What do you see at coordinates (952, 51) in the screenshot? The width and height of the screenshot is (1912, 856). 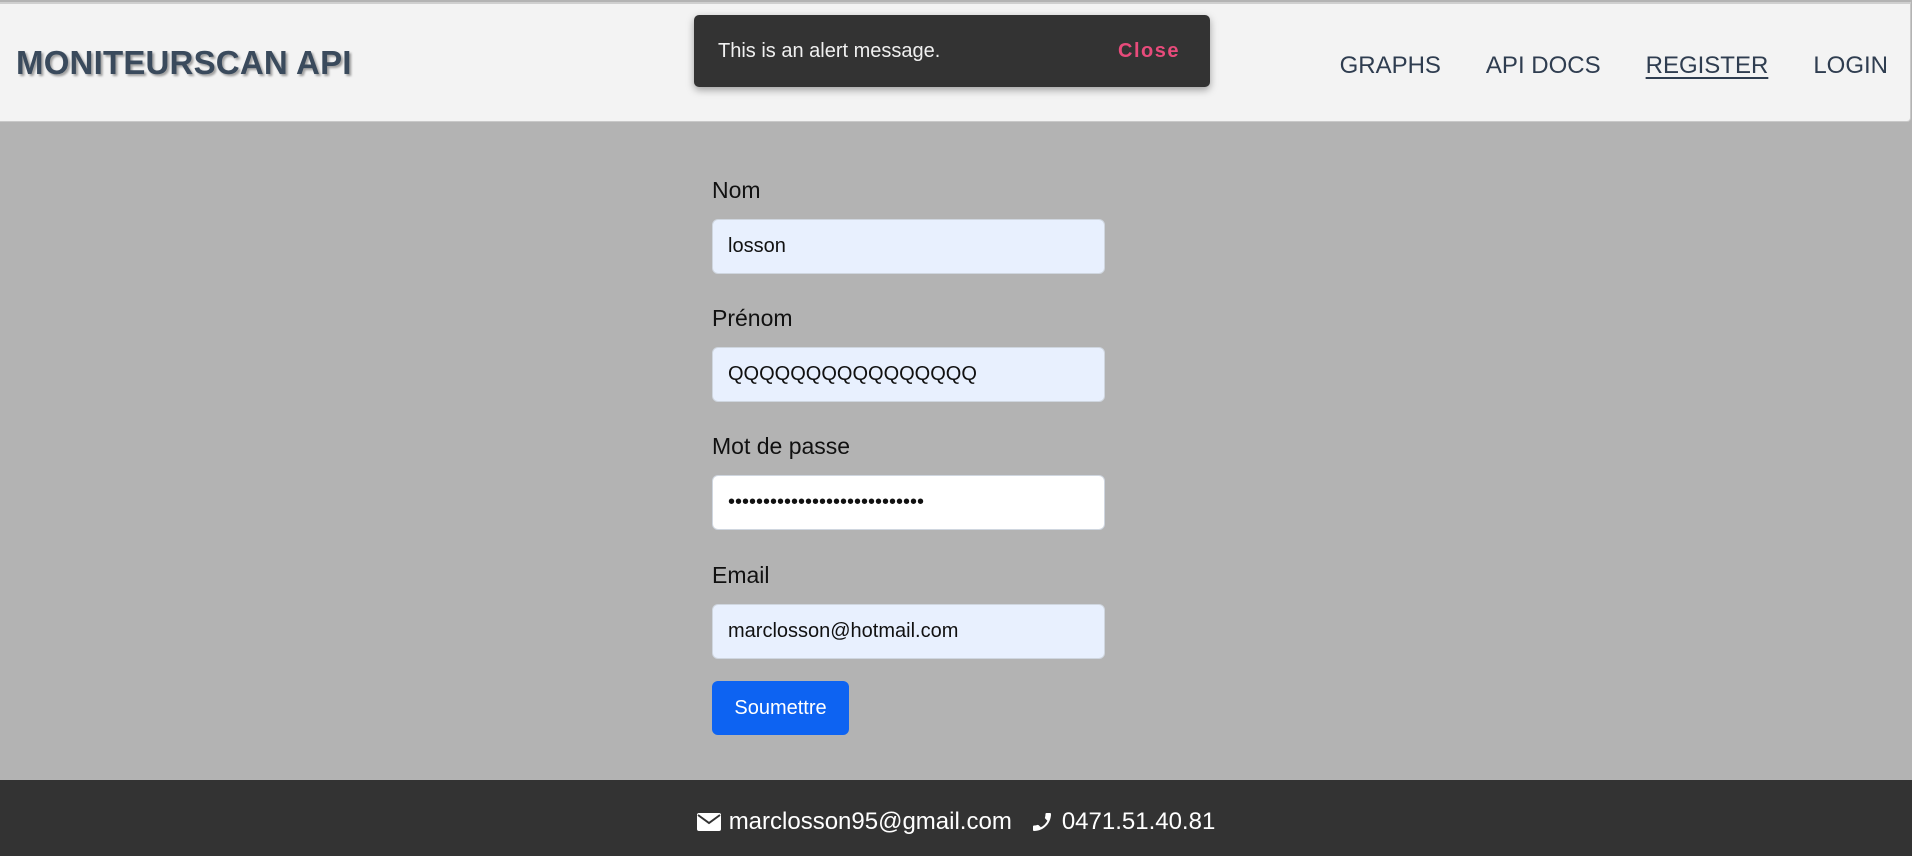 I see `alert-toast: This is an alert message. Close` at bounding box center [952, 51].